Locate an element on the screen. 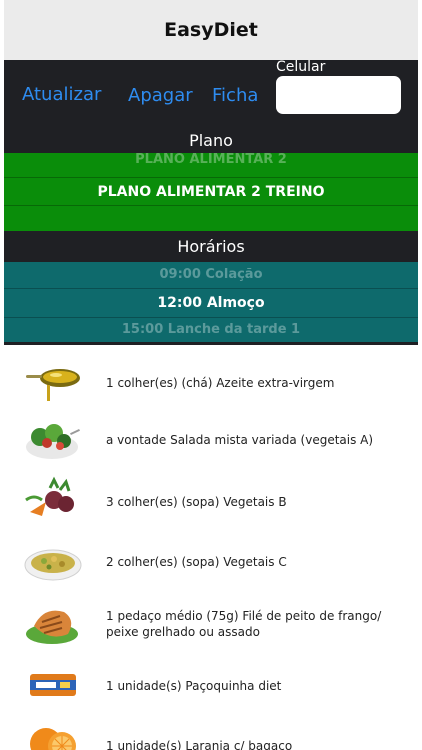 This screenshot has height=750, width=422. celular-input is located at coordinates (338, 95).